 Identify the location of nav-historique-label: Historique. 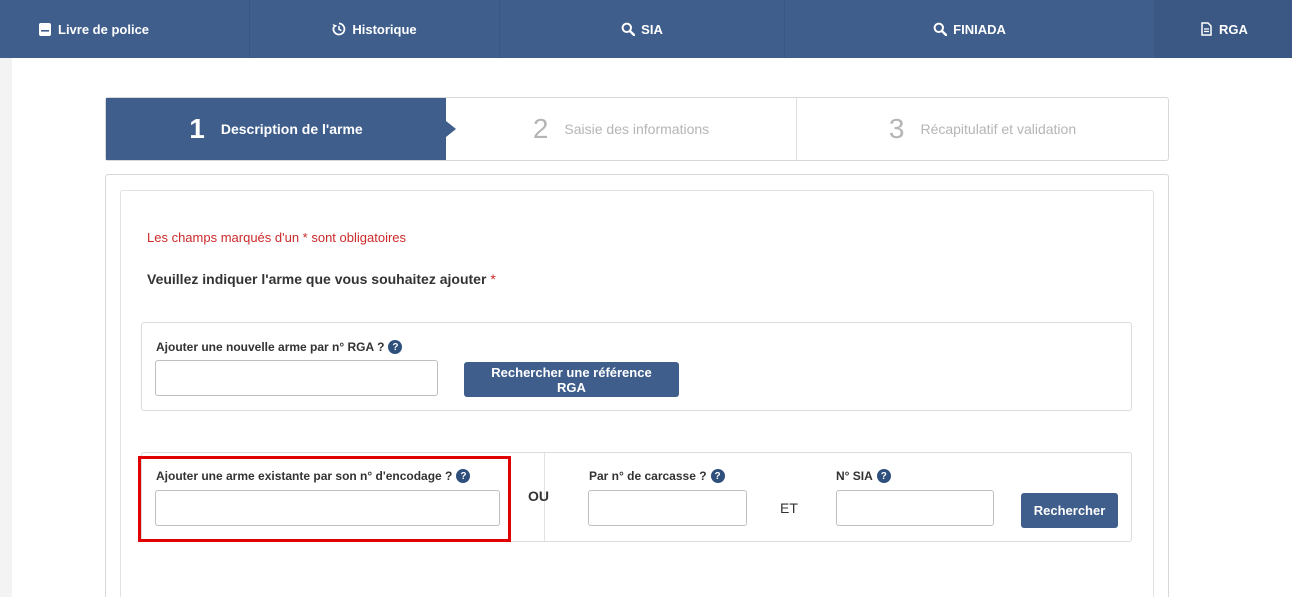
(384, 29).